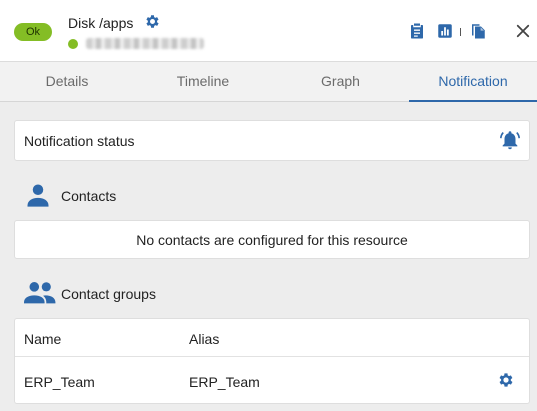  Describe the element at coordinates (67, 82) in the screenshot. I see `tab-details: Details` at that location.